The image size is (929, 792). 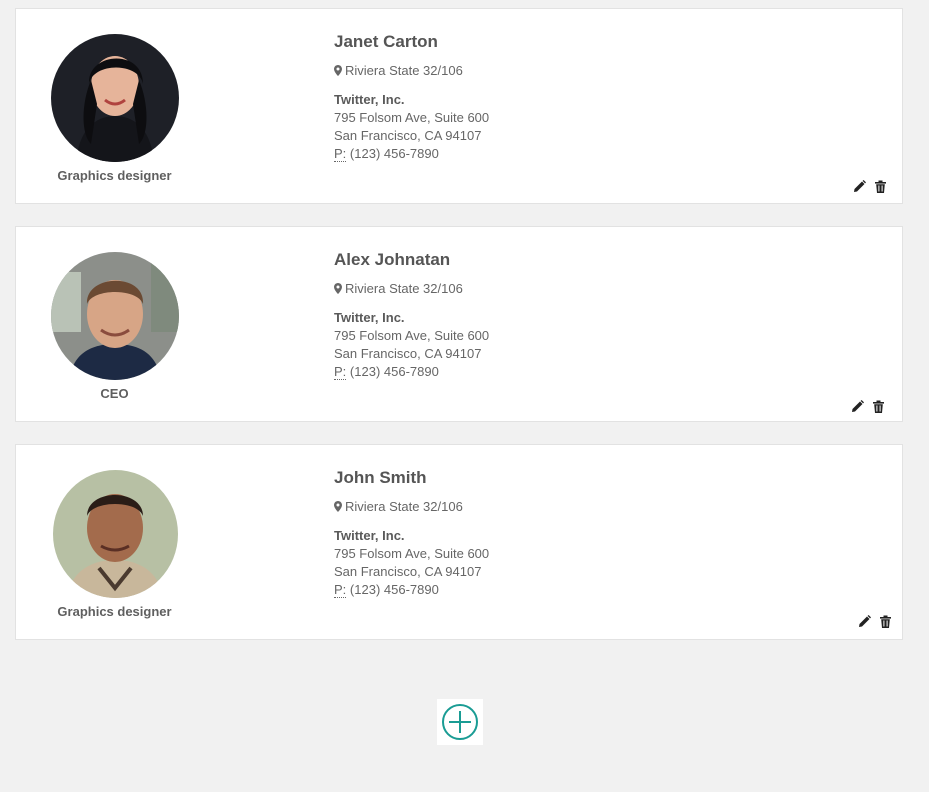 What do you see at coordinates (392, 259) in the screenshot?
I see `contact-name: Alex Johnatan` at bounding box center [392, 259].